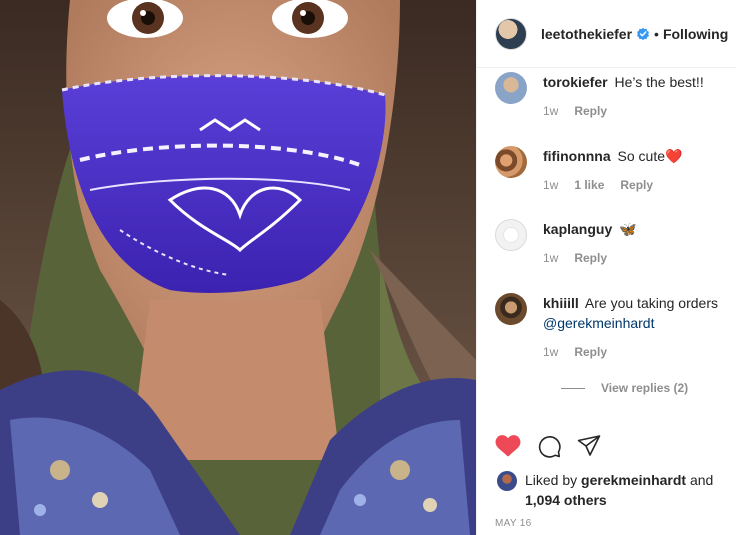 The width and height of the screenshot is (736, 535). What do you see at coordinates (573, 388) in the screenshot?
I see `view-replies-divider` at bounding box center [573, 388].